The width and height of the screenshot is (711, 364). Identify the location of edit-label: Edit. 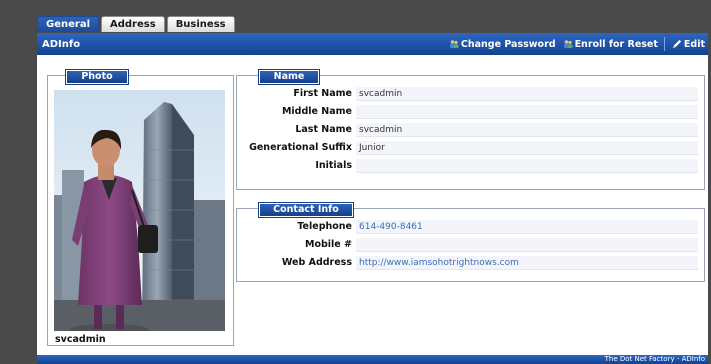
(694, 44).